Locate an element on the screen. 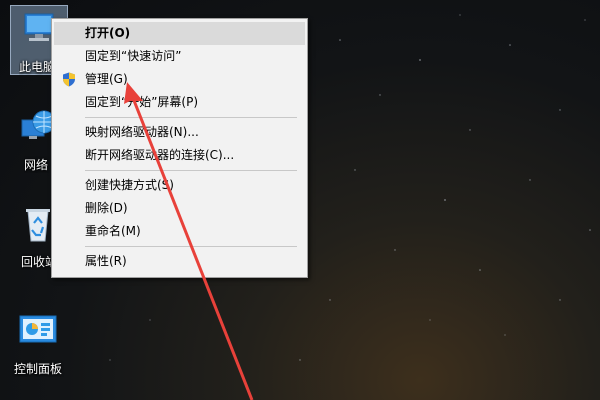  menu-item-manage: 管理(G) is located at coordinates (179, 79).